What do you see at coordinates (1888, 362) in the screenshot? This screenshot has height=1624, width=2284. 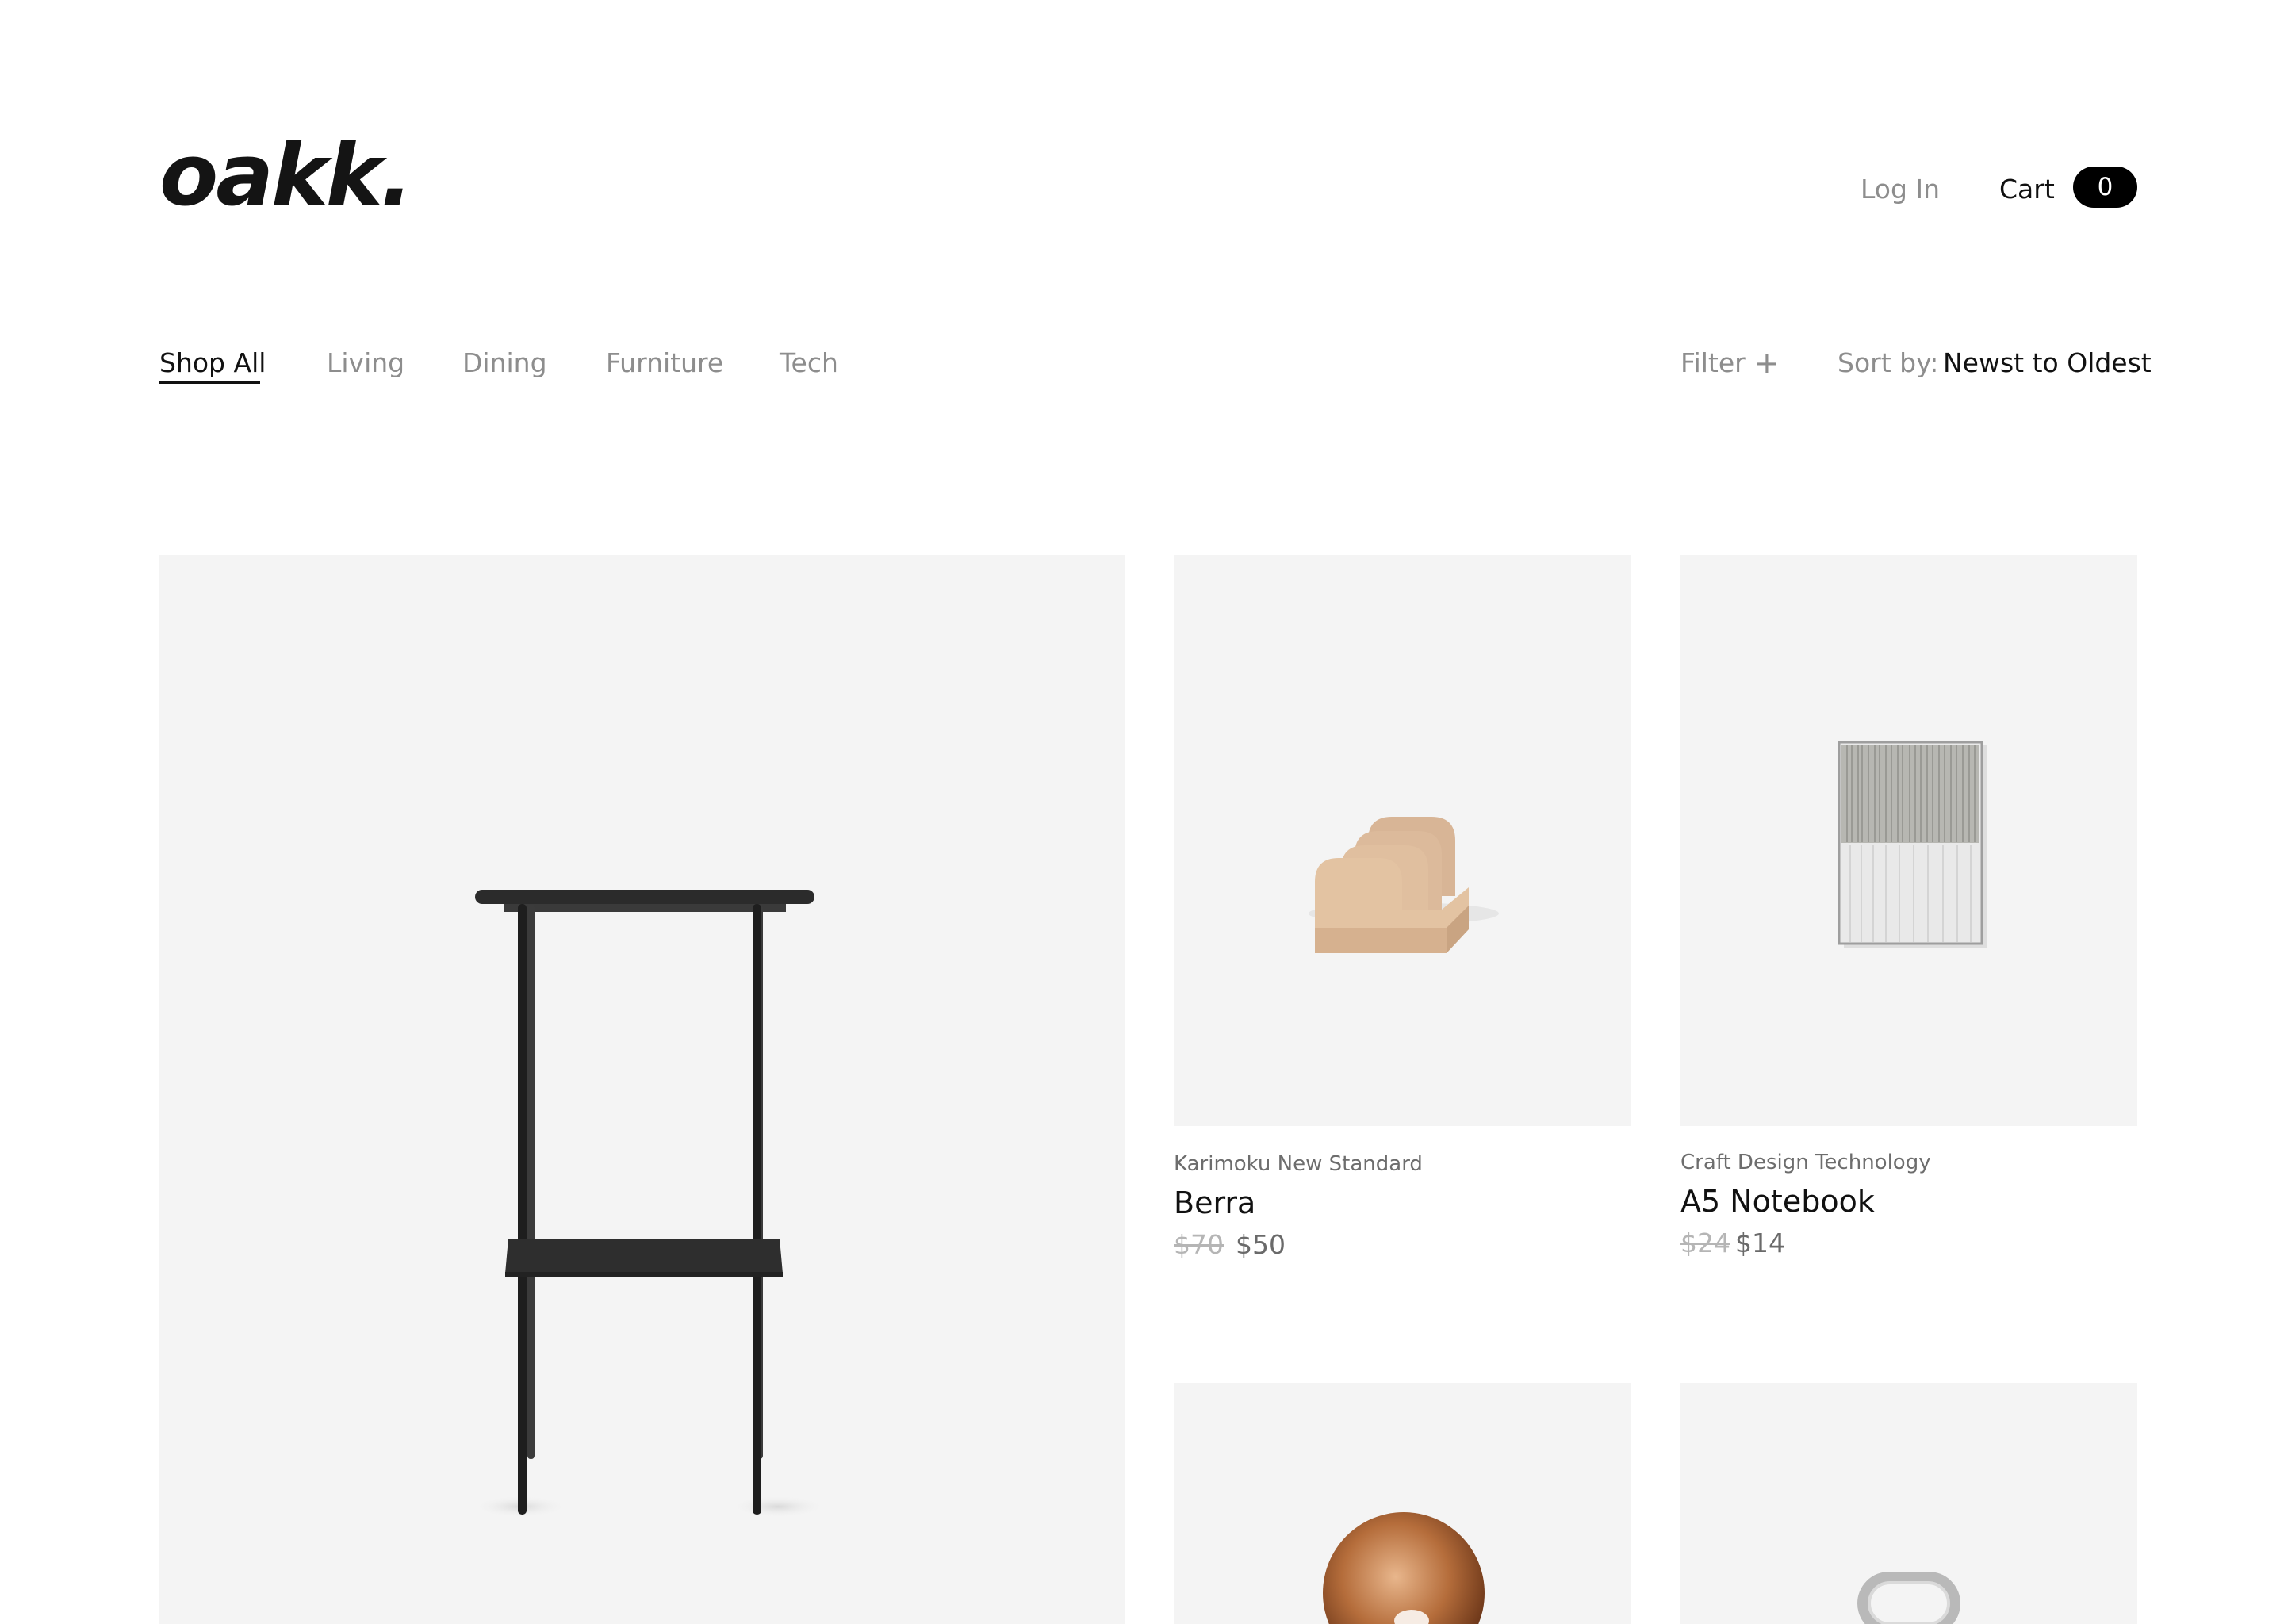 I see `sort-label: Sort by:` at bounding box center [1888, 362].